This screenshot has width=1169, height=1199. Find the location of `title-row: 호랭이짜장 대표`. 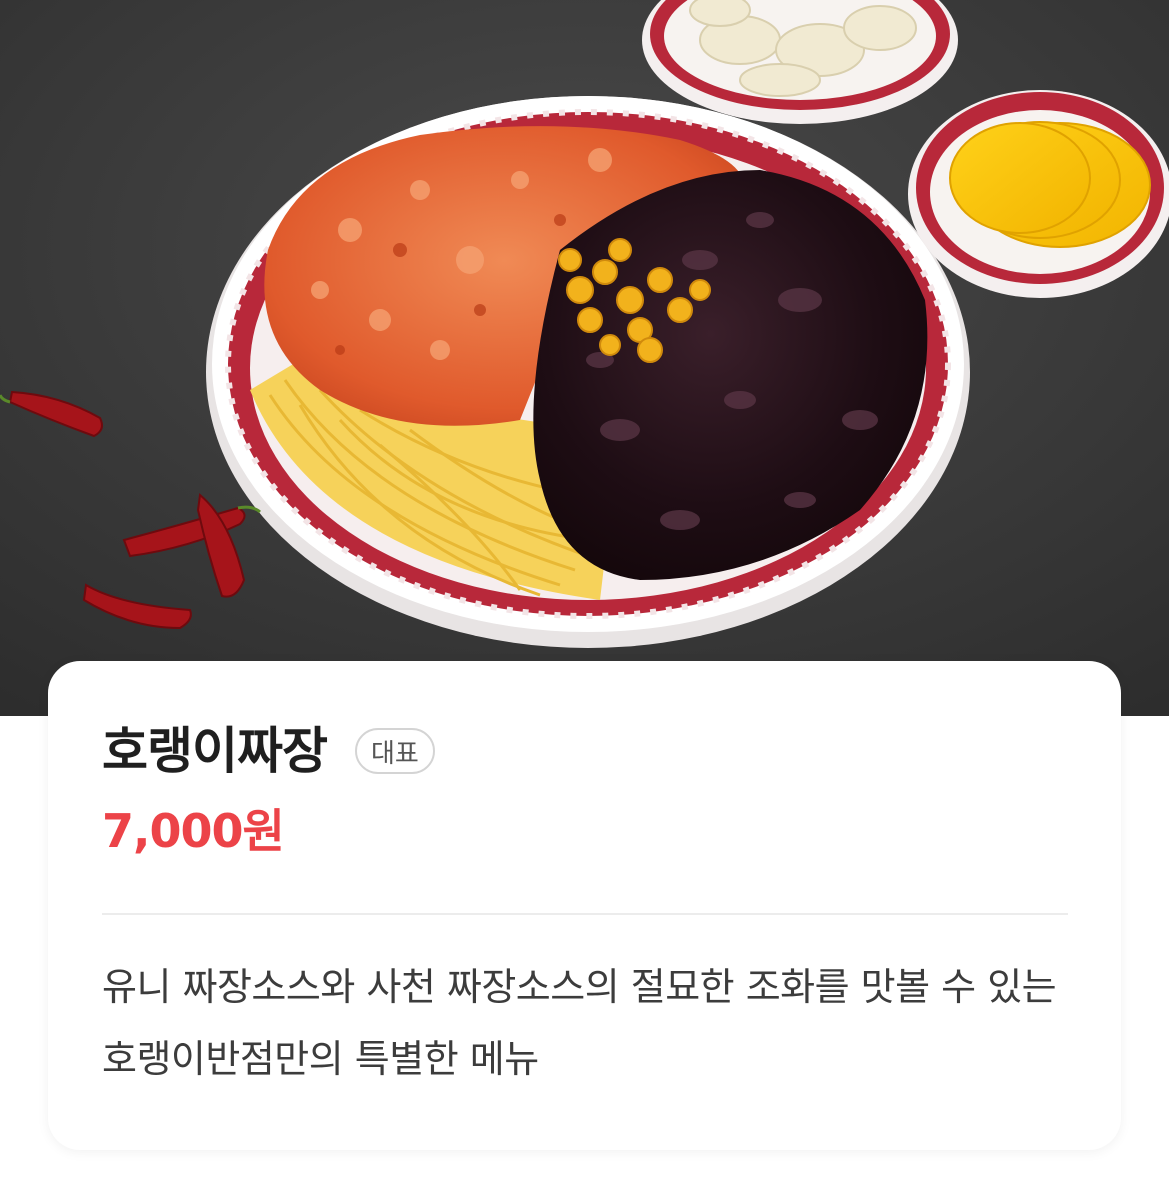

title-row: 호랭이짜장 대표 is located at coordinates (268, 751).